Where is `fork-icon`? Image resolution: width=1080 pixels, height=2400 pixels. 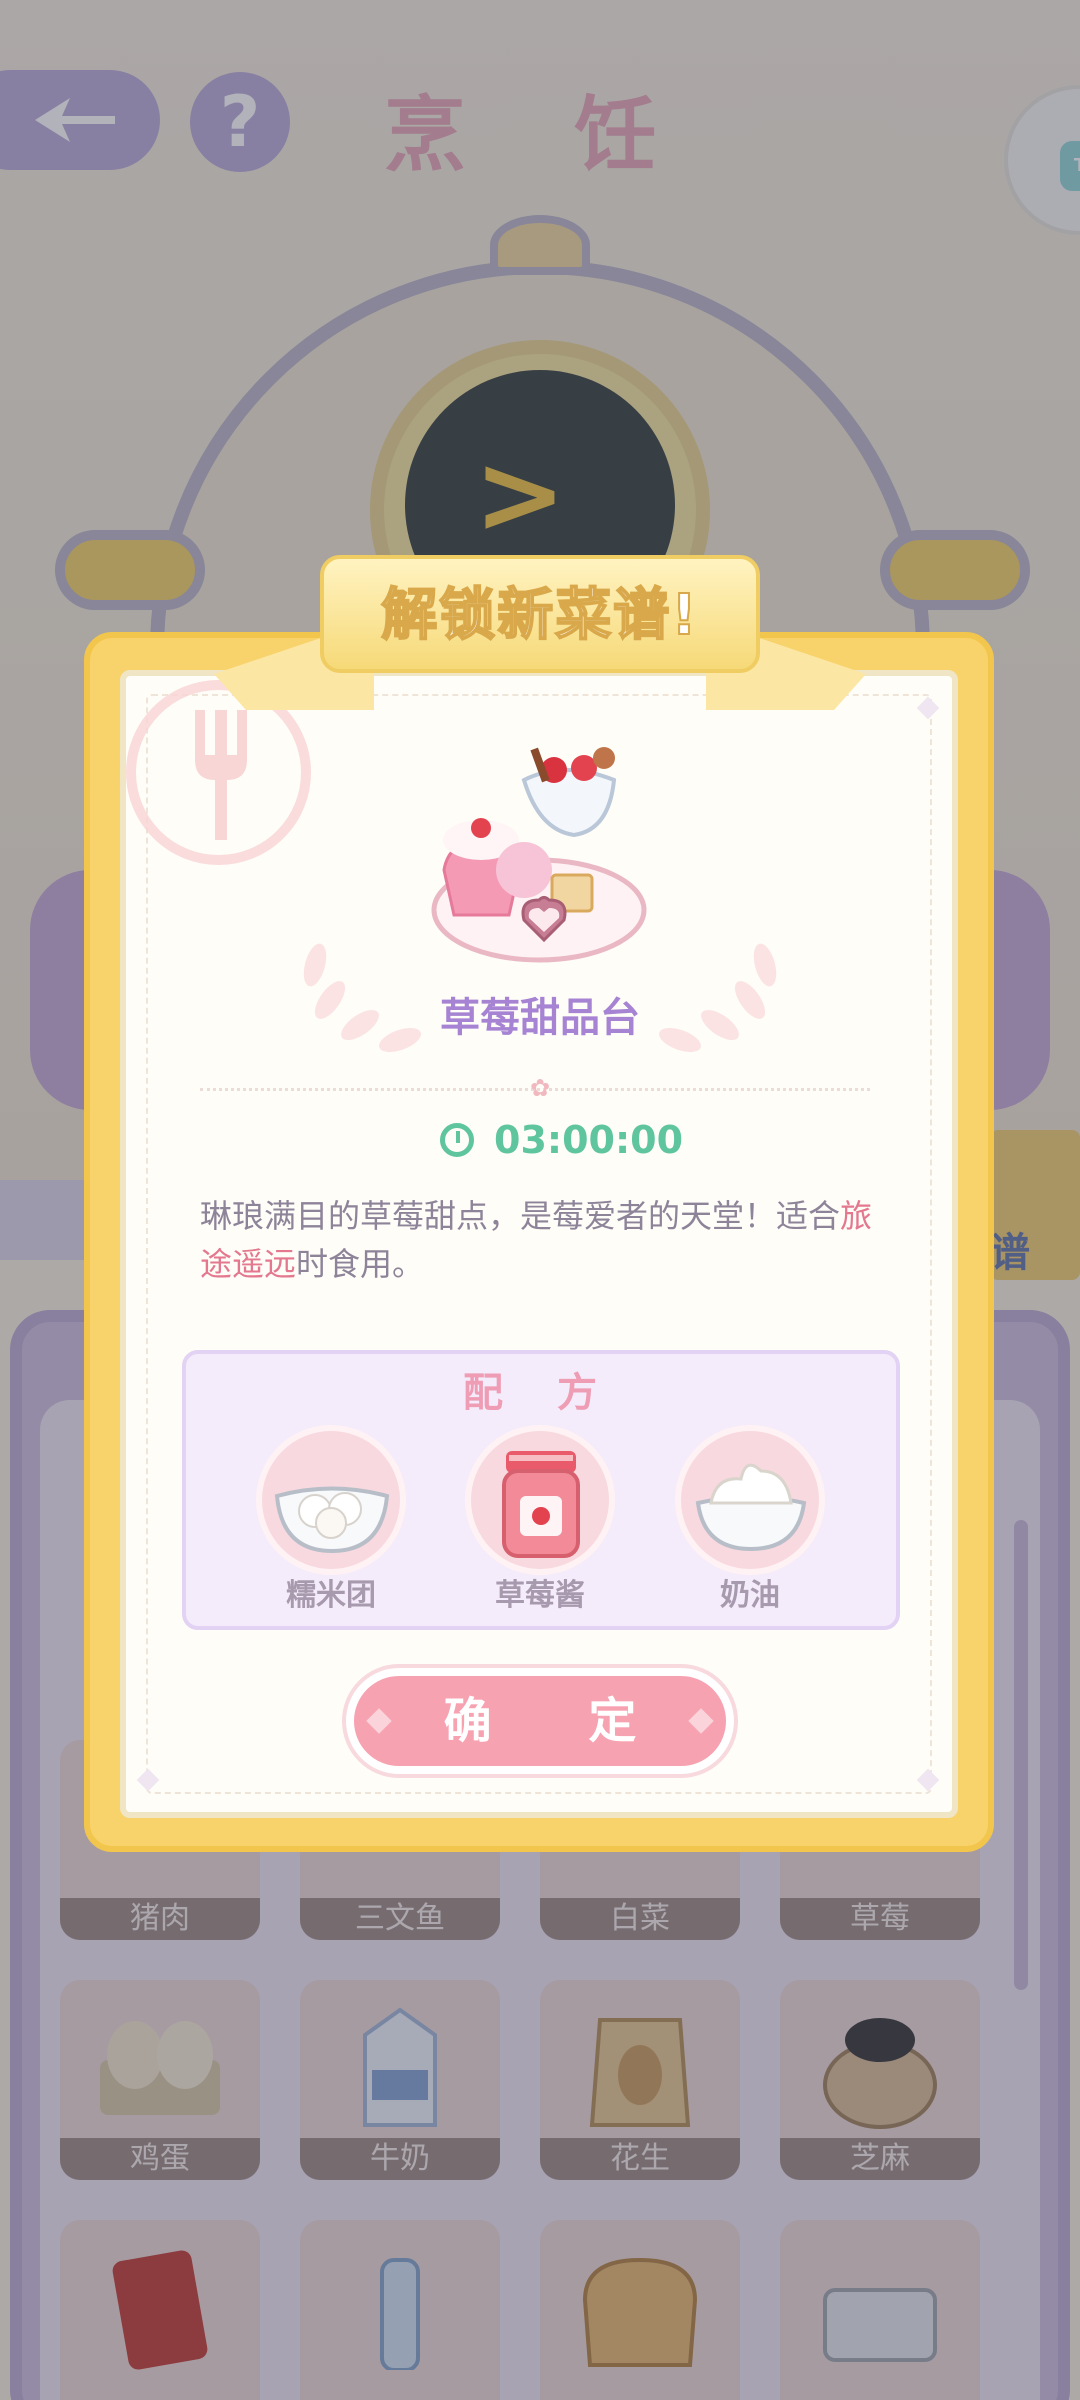 fork-icon is located at coordinates (221, 775).